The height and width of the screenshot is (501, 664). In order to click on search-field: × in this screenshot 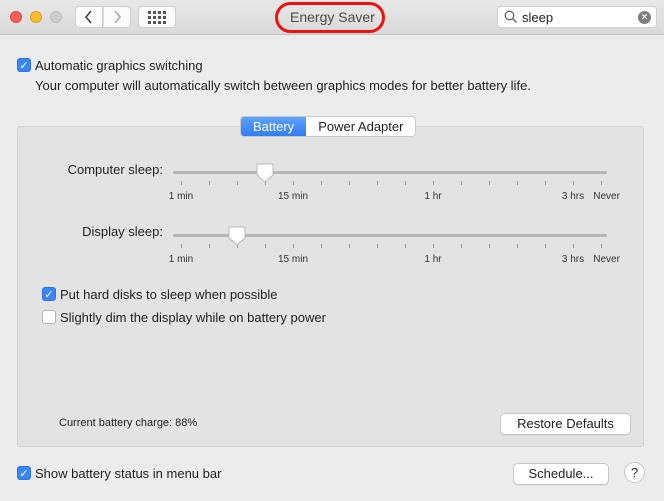, I will do `click(577, 17)`.